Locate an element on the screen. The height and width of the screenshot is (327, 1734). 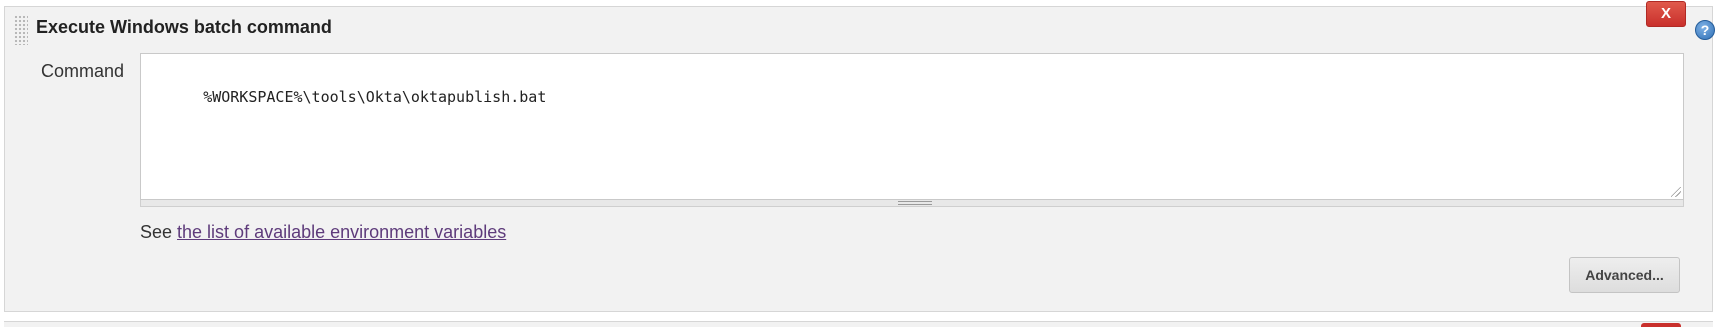
step-title: Execute Windows batch command is located at coordinates (184, 27).